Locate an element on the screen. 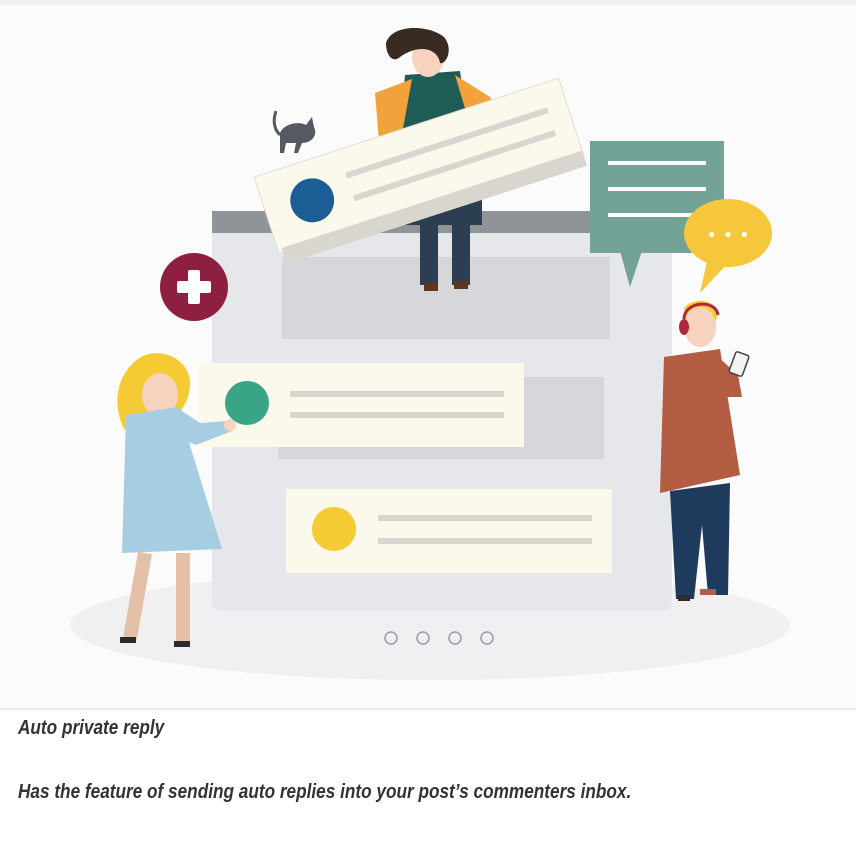 This screenshot has height=856, width=856. typing-bubble-icon: • • • is located at coordinates (728, 246).